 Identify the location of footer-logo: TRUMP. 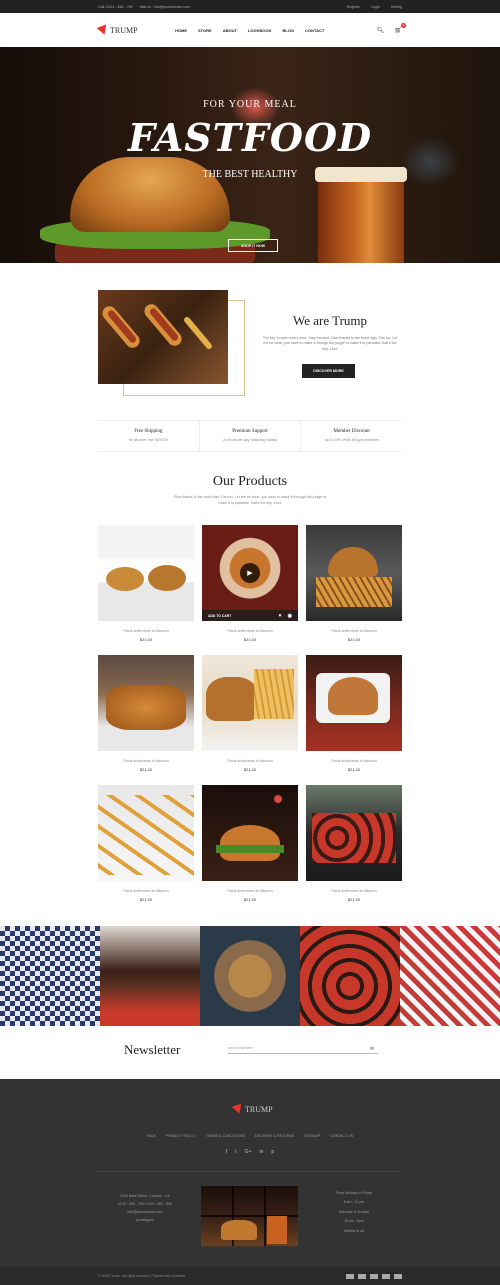
(252, 1109).